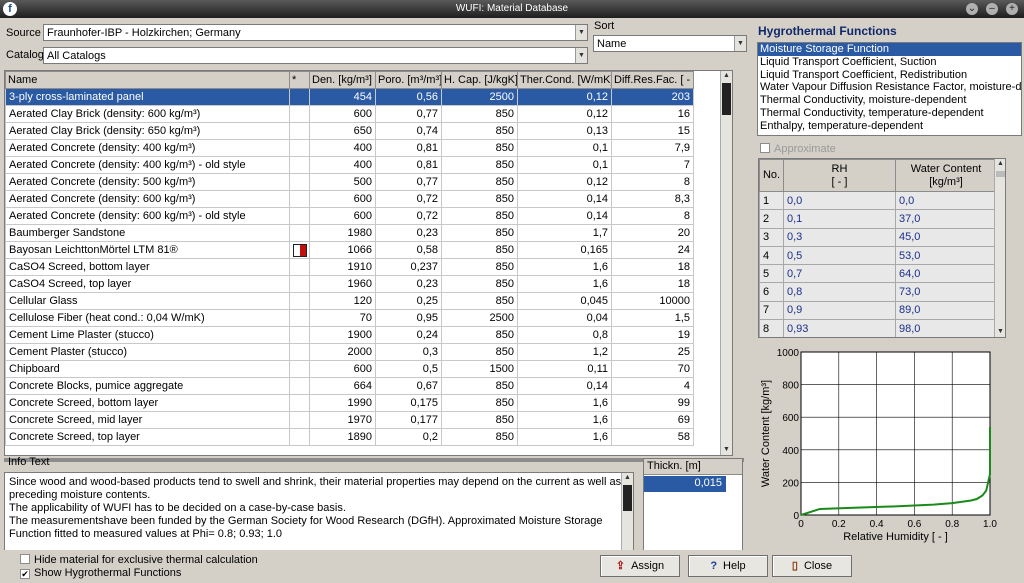  What do you see at coordinates (349, 369) in the screenshot?
I see `table-row: Chipboard 600 0,5 1500 0,11 70` at bounding box center [349, 369].